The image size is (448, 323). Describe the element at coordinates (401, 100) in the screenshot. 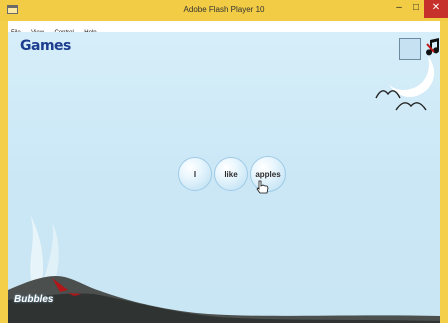

I see `birds-icon` at that location.